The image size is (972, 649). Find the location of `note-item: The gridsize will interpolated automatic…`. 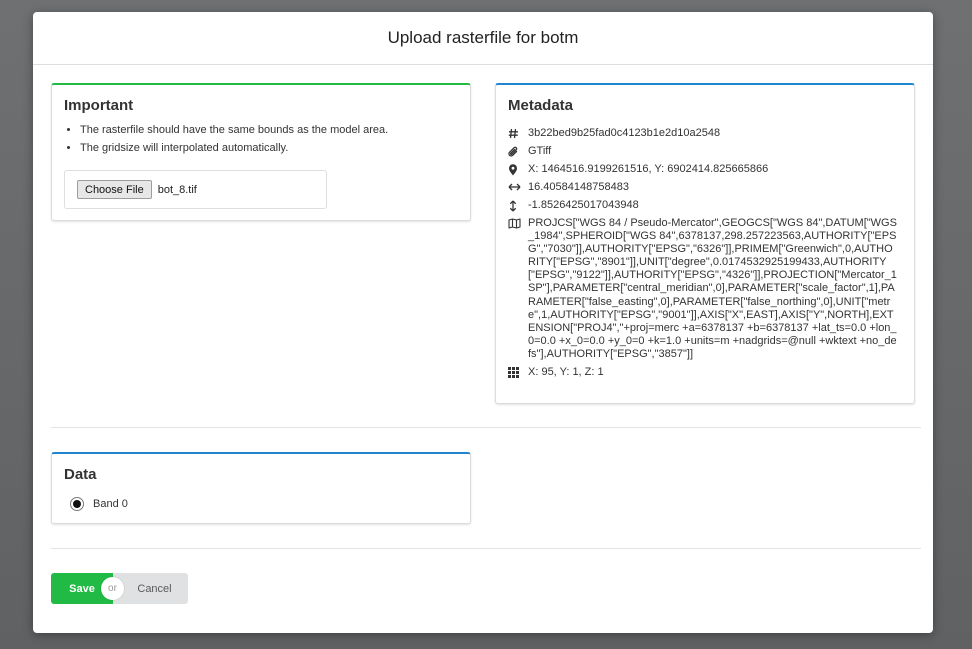

note-item: The gridsize will interpolated automatic… is located at coordinates (275, 148).